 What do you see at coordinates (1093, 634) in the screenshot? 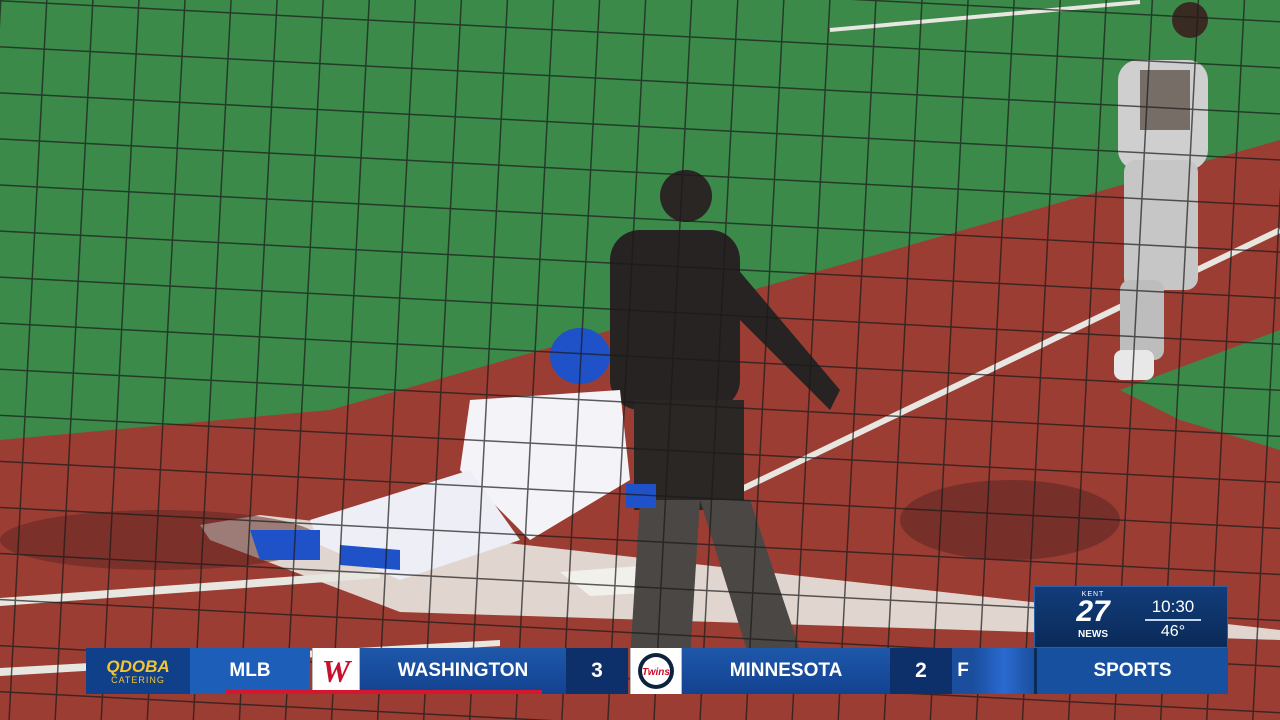
I see `logo-bottom-text: NEWS` at bounding box center [1093, 634].